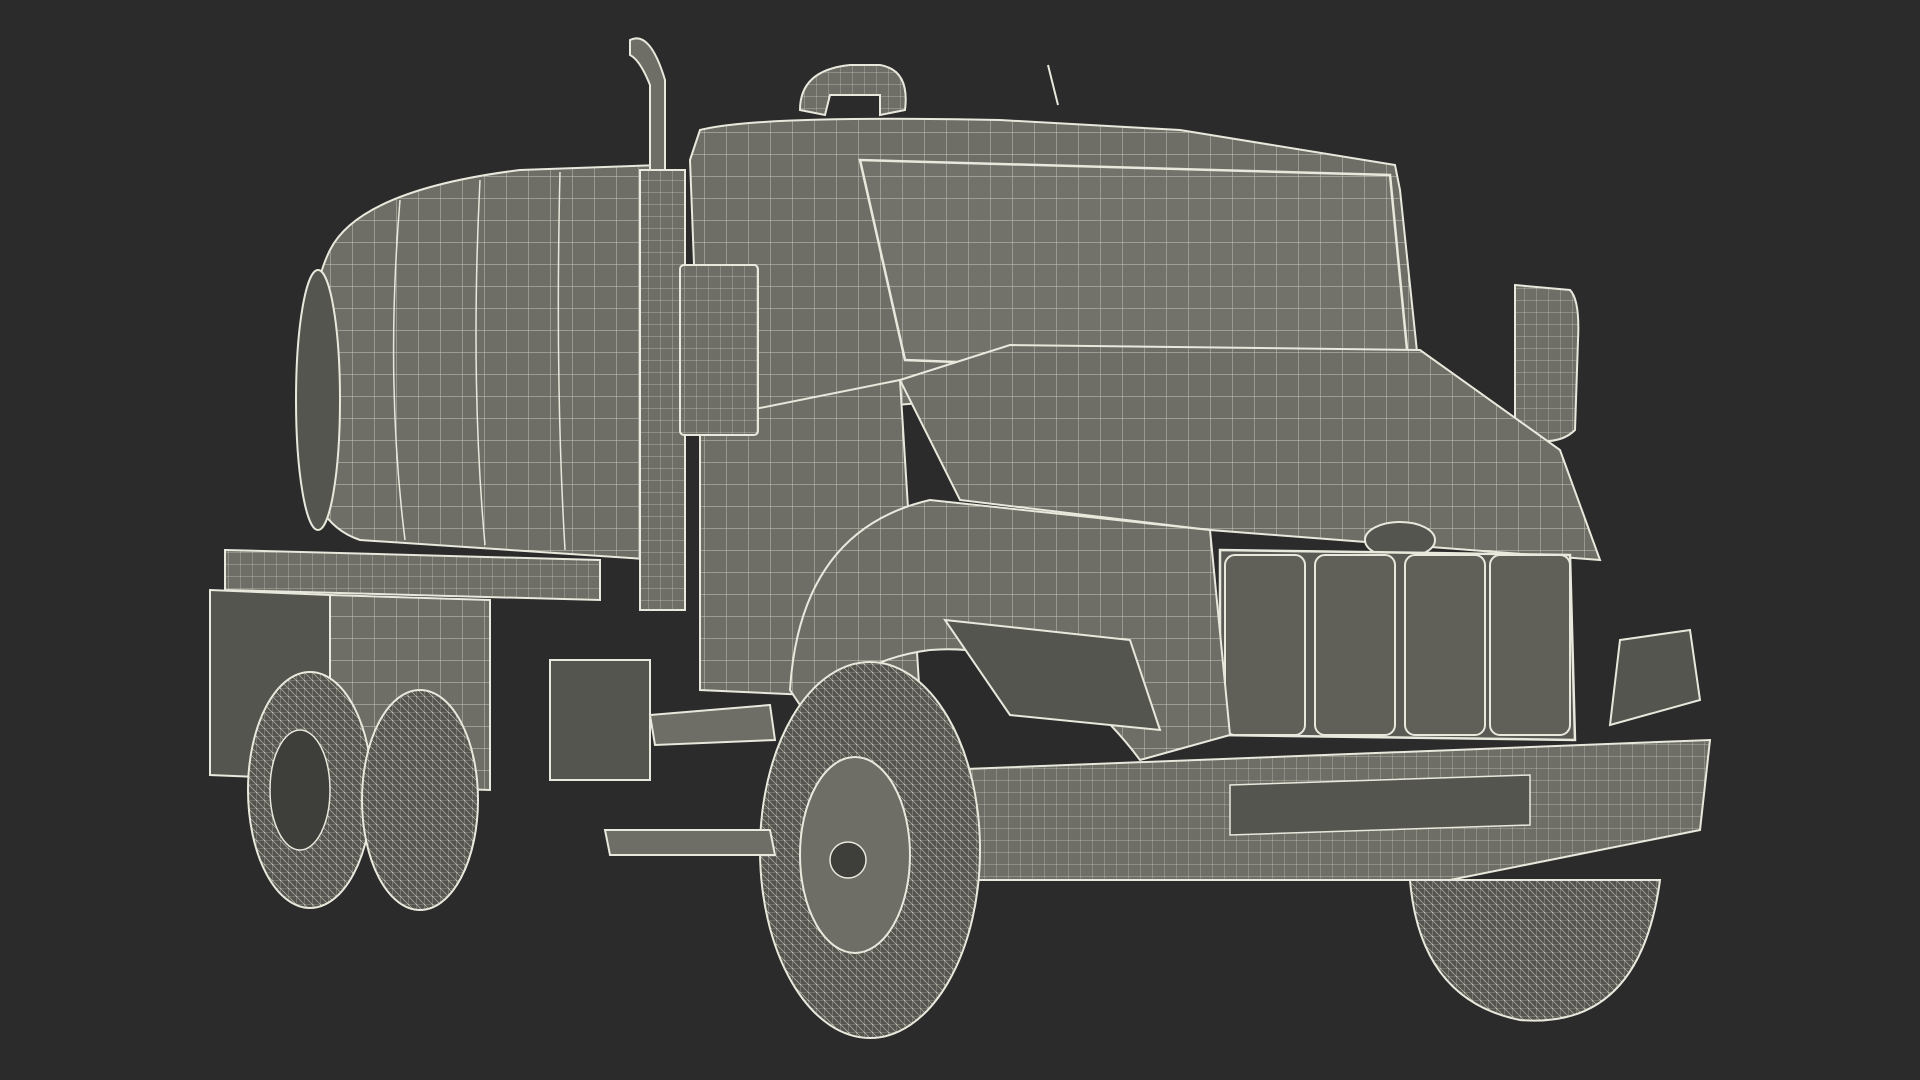  Describe the element at coordinates (1397, 645) in the screenshot. I see `grille` at that location.